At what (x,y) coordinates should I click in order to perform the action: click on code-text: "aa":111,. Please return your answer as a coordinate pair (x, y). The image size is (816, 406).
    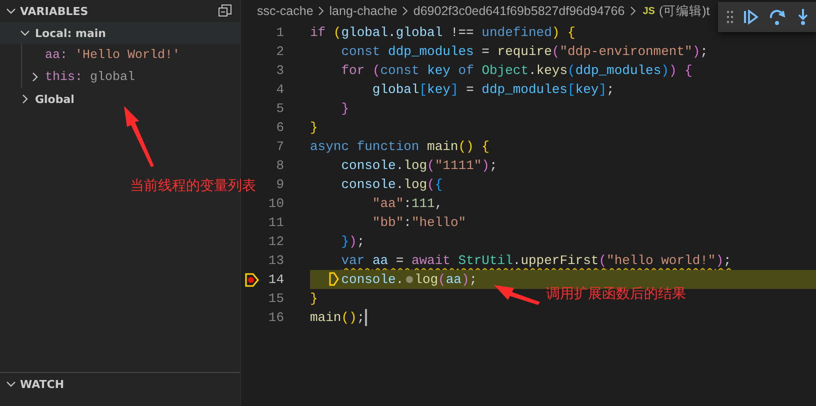
    Looking at the image, I should click on (407, 203).